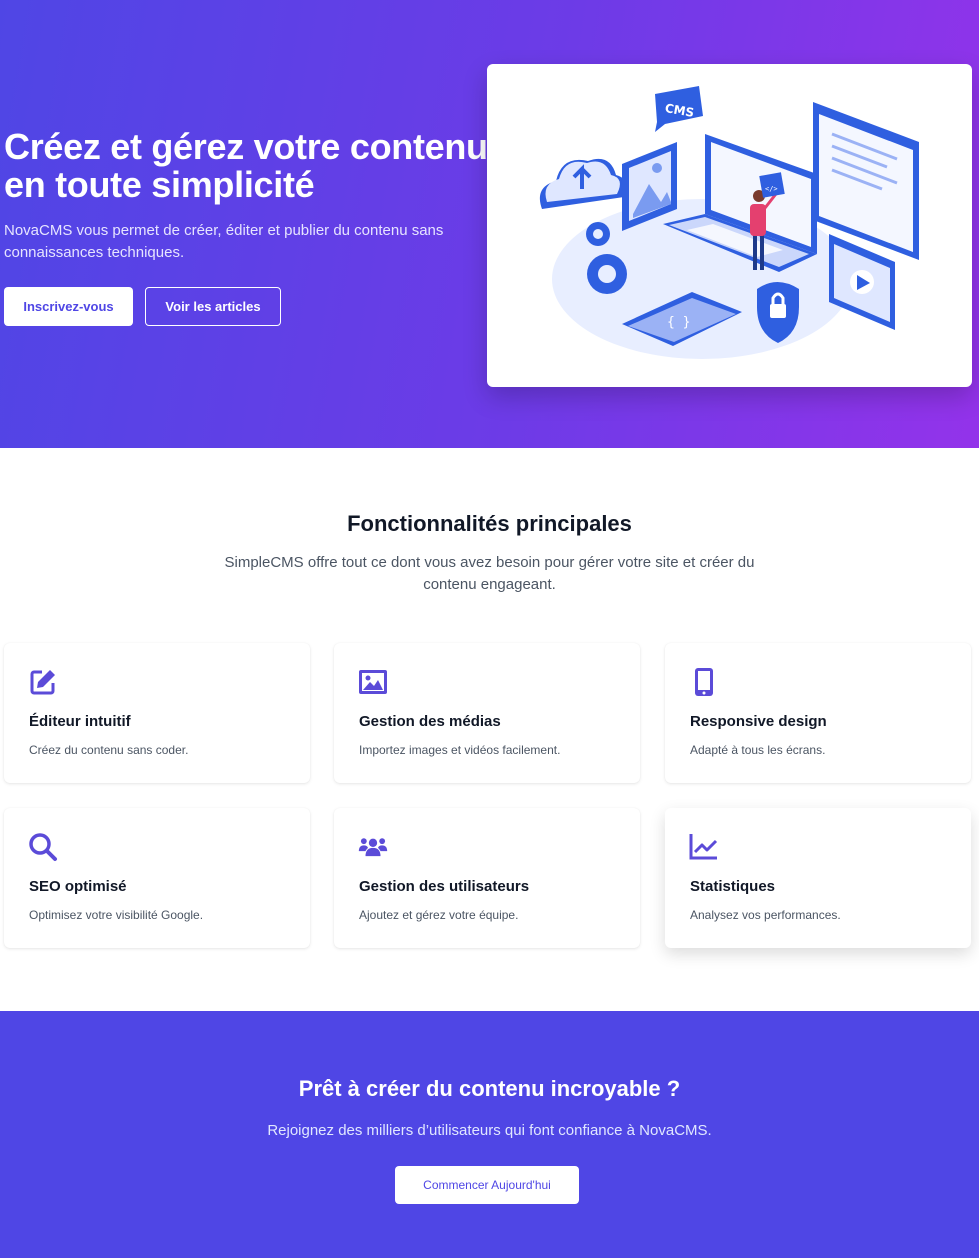  What do you see at coordinates (373, 847) in the screenshot?
I see `users-icon` at bounding box center [373, 847].